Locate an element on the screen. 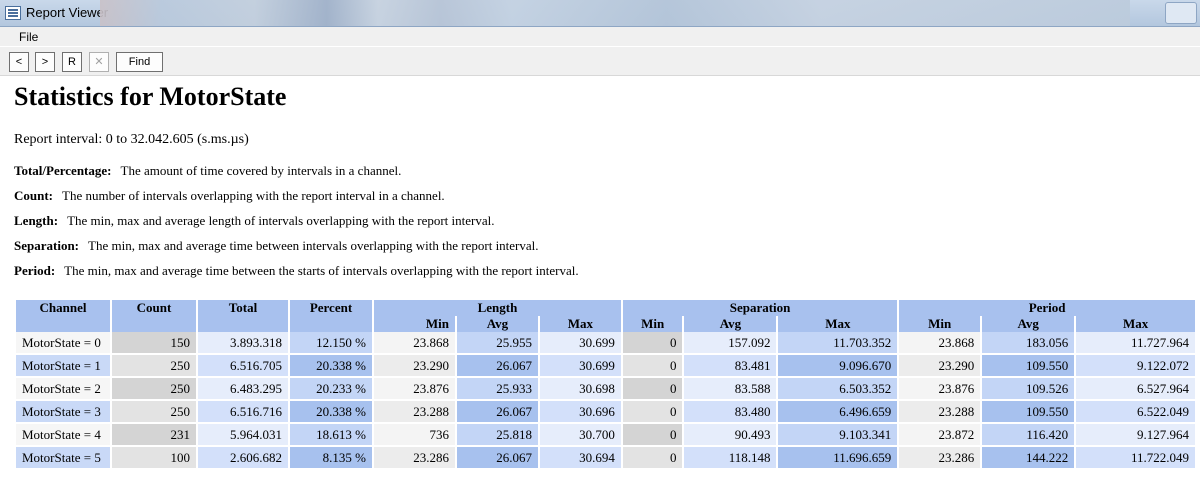  header-total: Total is located at coordinates (243, 308).